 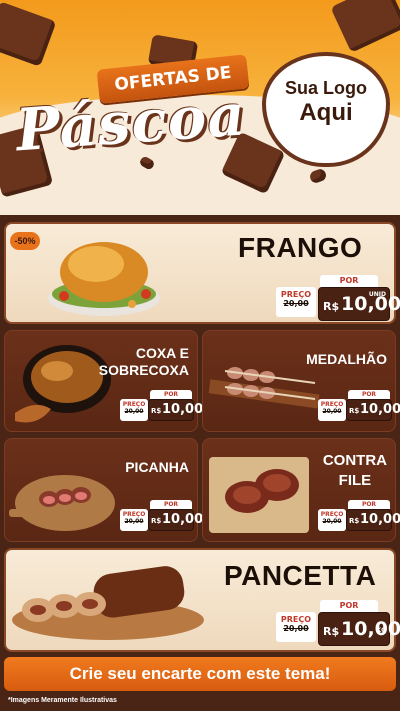 I want to click on new-price: R$ 10,00 KG, so click(x=359, y=629).